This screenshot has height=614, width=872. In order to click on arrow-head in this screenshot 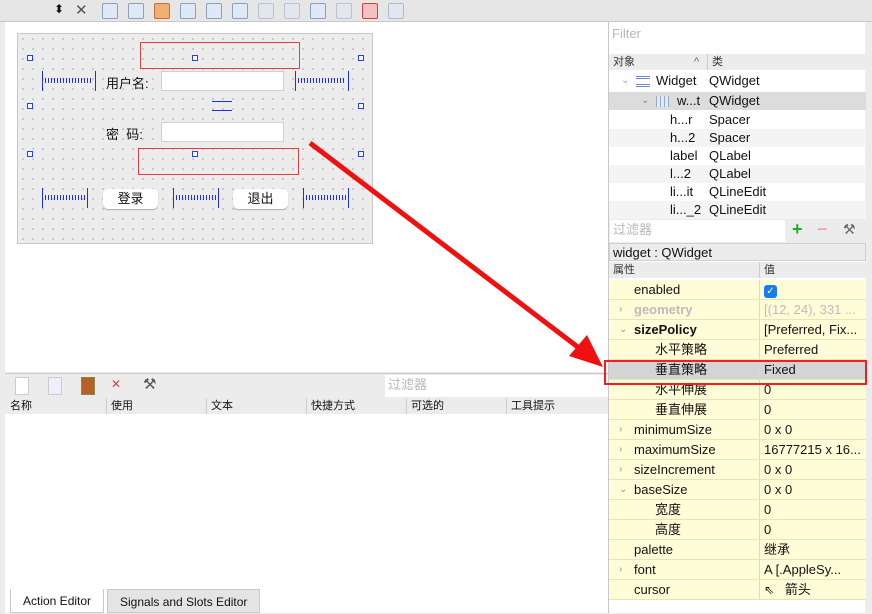, I will do `click(586, 351)`.